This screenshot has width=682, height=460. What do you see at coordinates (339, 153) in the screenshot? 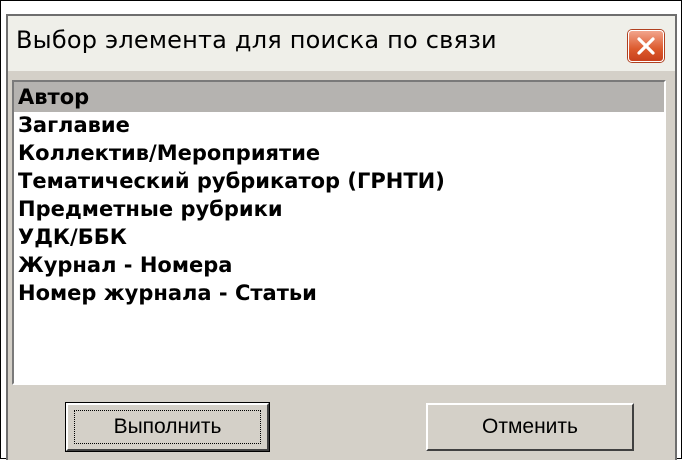
I see `list-item: Коллектив/Мероприятие` at bounding box center [339, 153].